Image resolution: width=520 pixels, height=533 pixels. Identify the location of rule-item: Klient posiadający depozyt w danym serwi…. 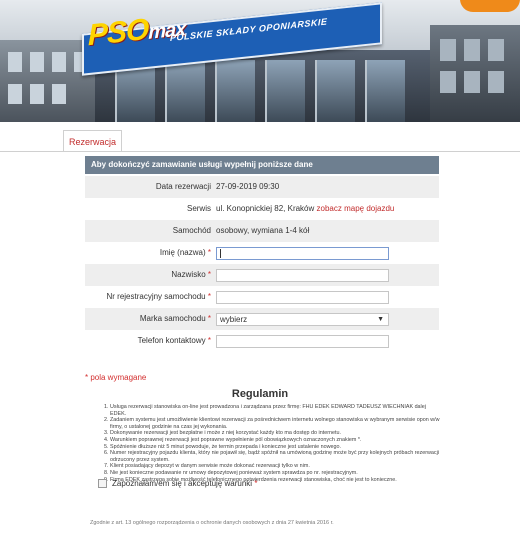
(275, 466).